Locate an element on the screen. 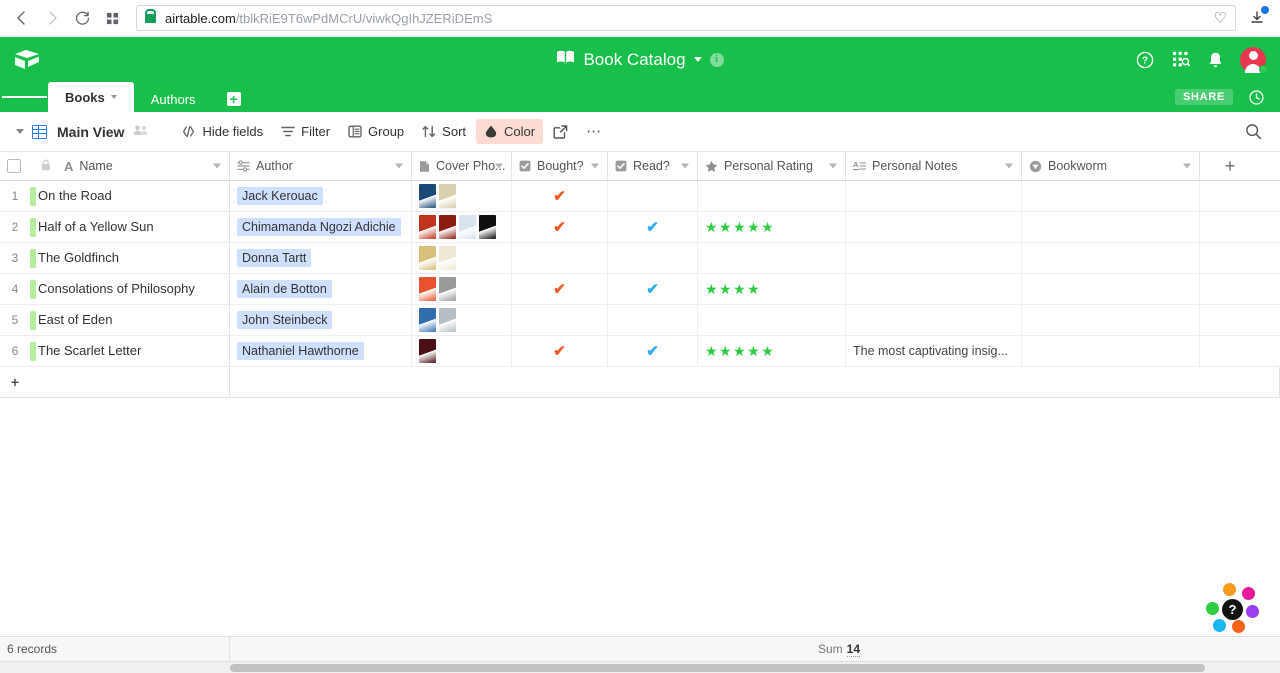  collaborators-icon is located at coordinates (141, 131).